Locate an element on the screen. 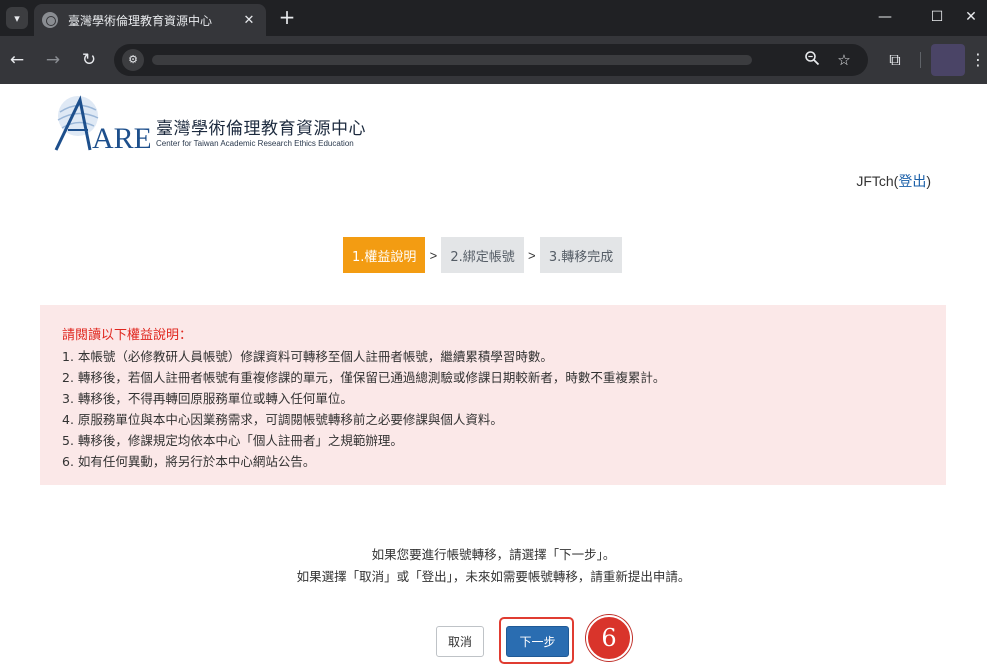 This screenshot has height=672, width=987. address-bar: ⚙ ☆ is located at coordinates (491, 60).